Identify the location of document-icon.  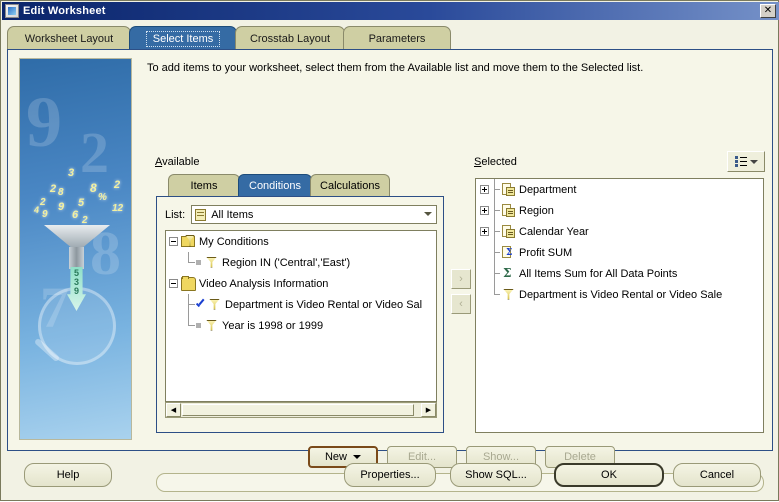
(201, 214).